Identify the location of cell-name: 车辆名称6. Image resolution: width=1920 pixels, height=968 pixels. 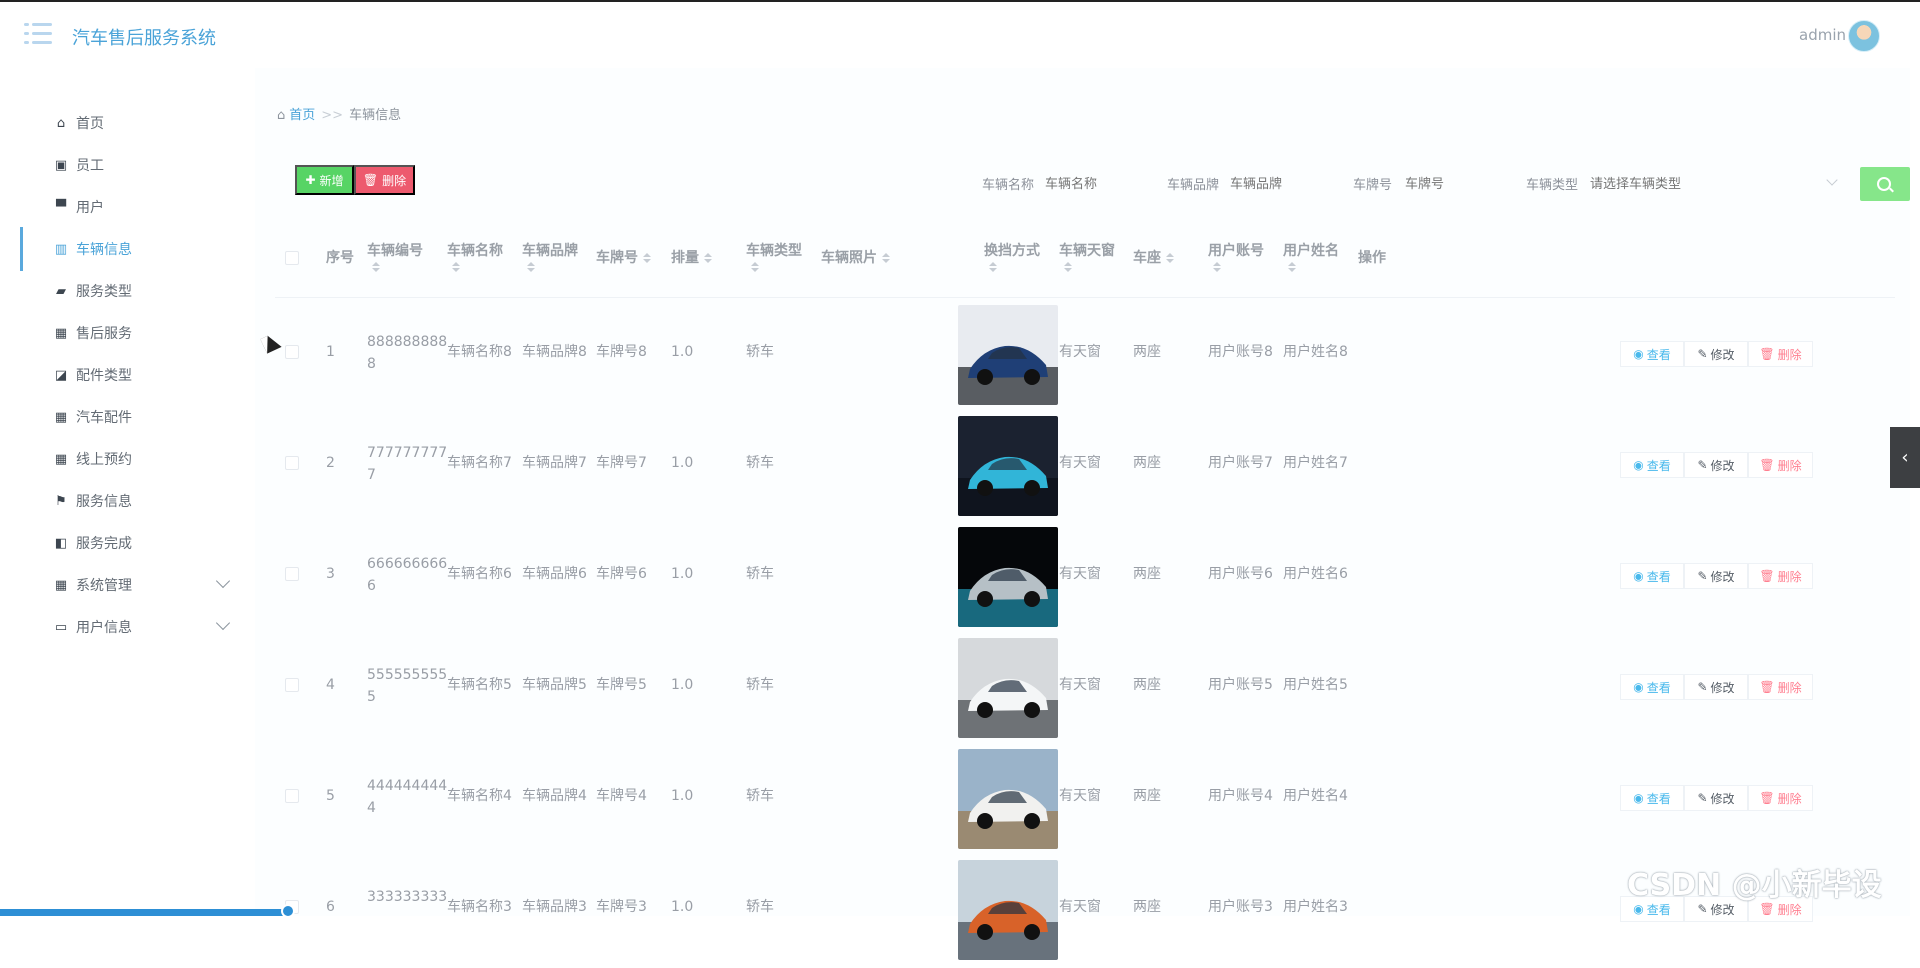
(479, 574).